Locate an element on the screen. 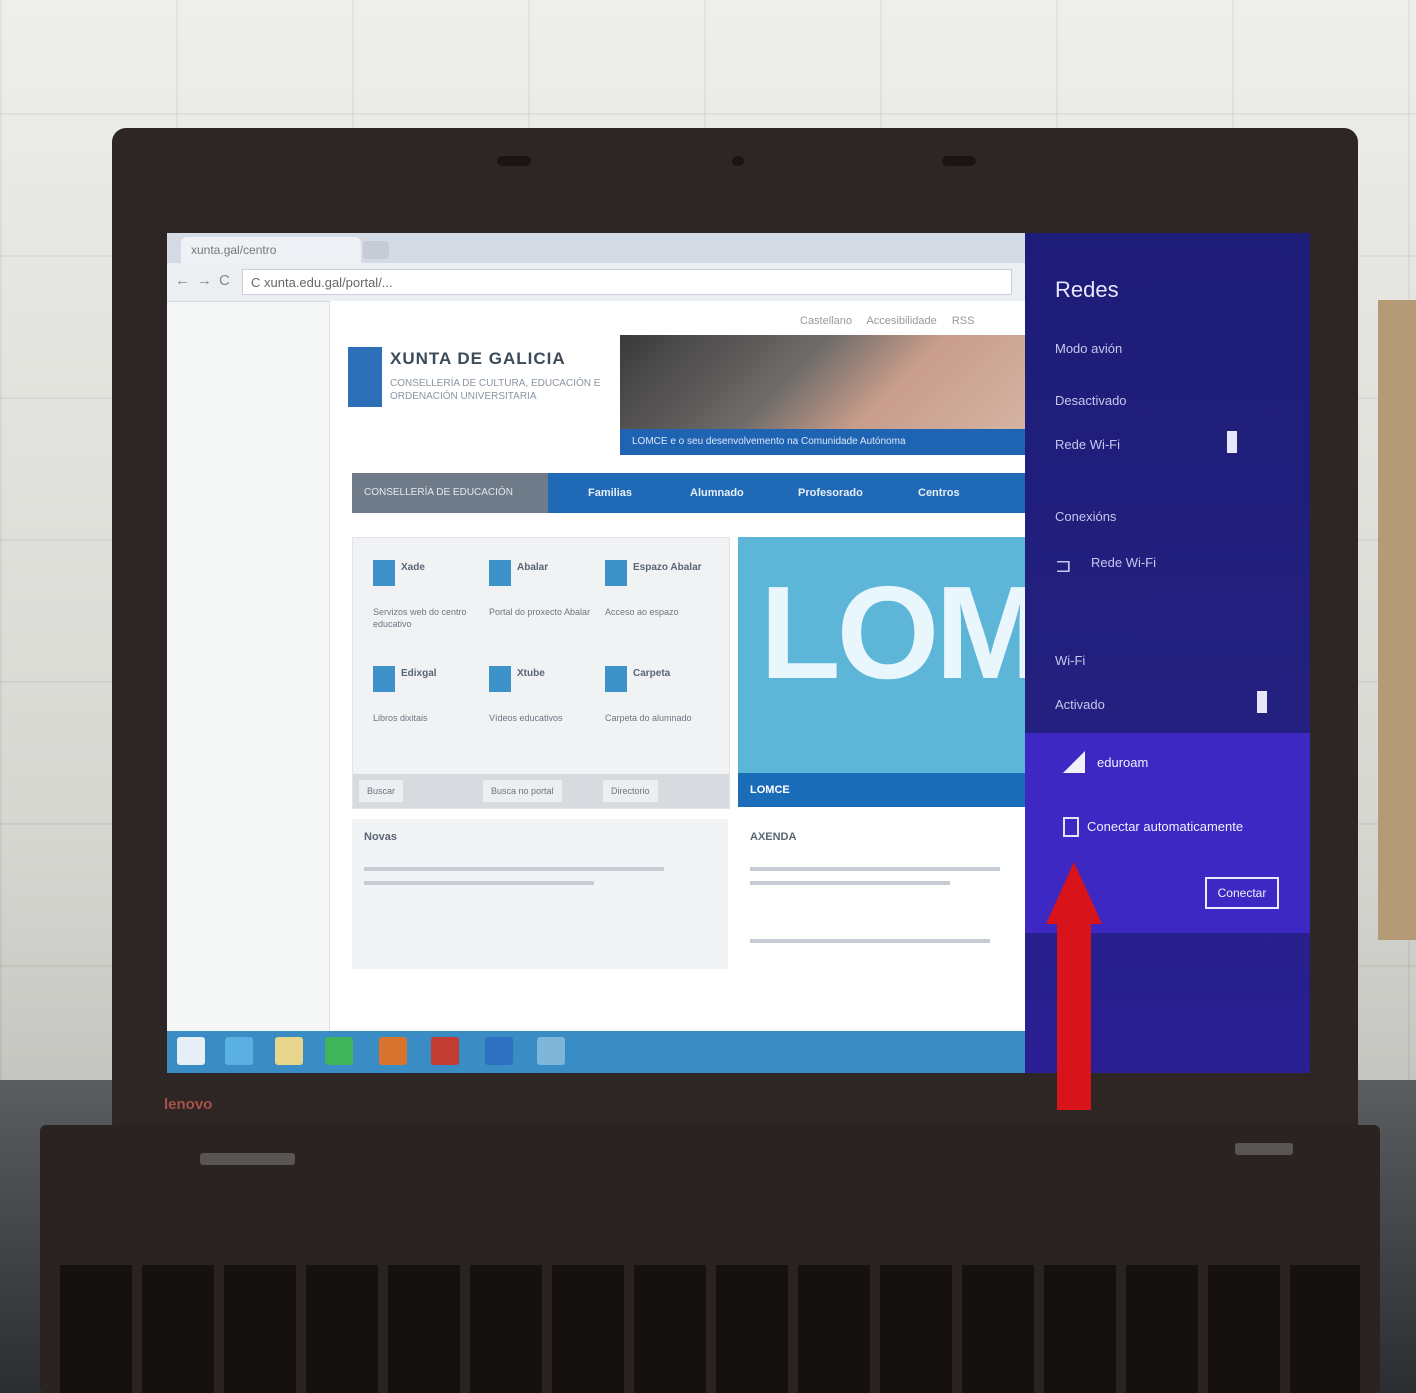  site-logo is located at coordinates (365, 377).